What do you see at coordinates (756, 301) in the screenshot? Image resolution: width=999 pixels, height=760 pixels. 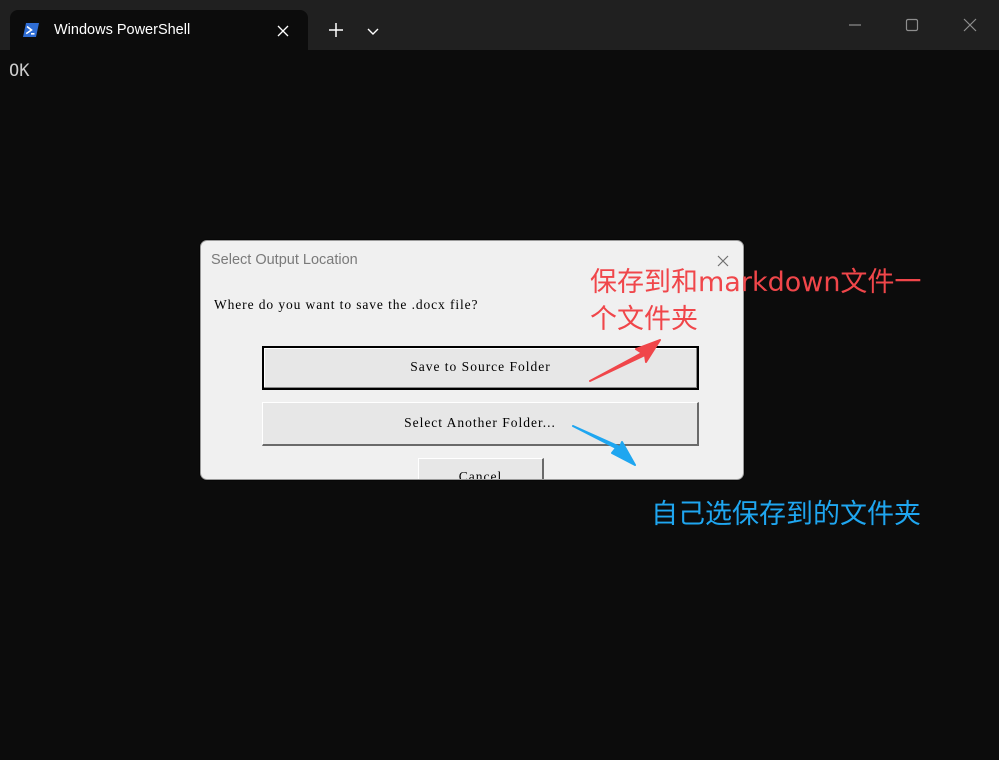 I see `annotation-save-with-markdown: 保存到和markdown文件一个文件夹` at bounding box center [756, 301].